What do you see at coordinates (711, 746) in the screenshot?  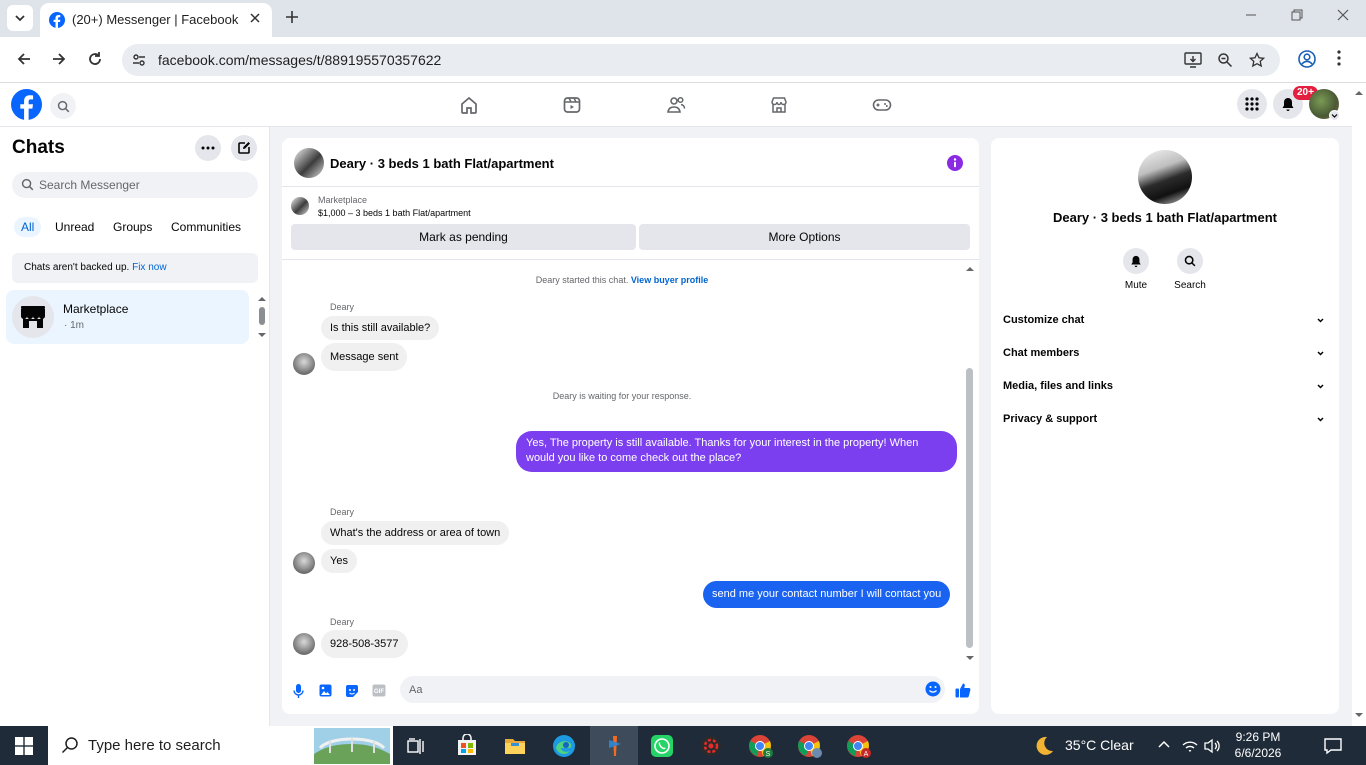 I see `gear-app-icon` at bounding box center [711, 746].